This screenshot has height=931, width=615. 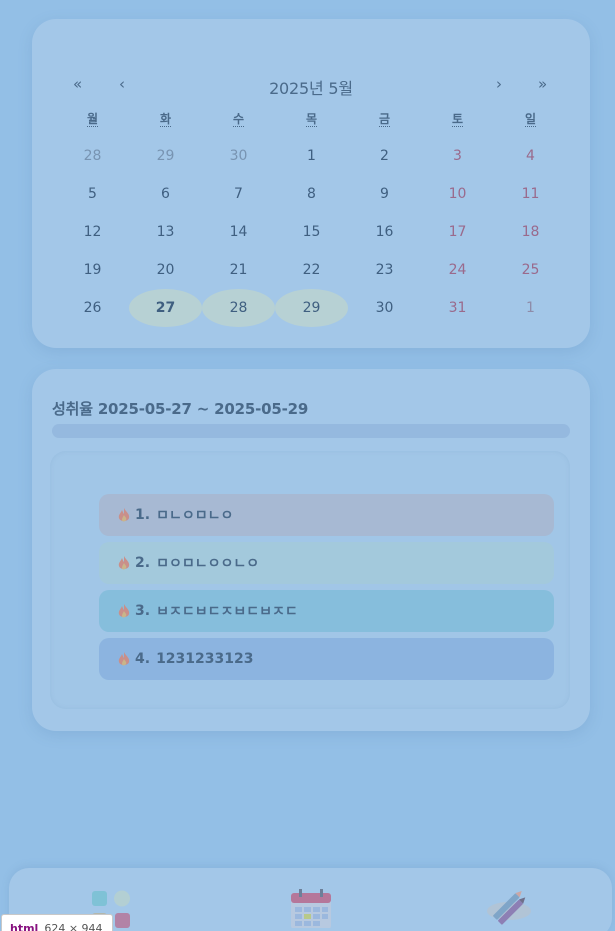 I want to click on calendar-day: 20, so click(x=165, y=270).